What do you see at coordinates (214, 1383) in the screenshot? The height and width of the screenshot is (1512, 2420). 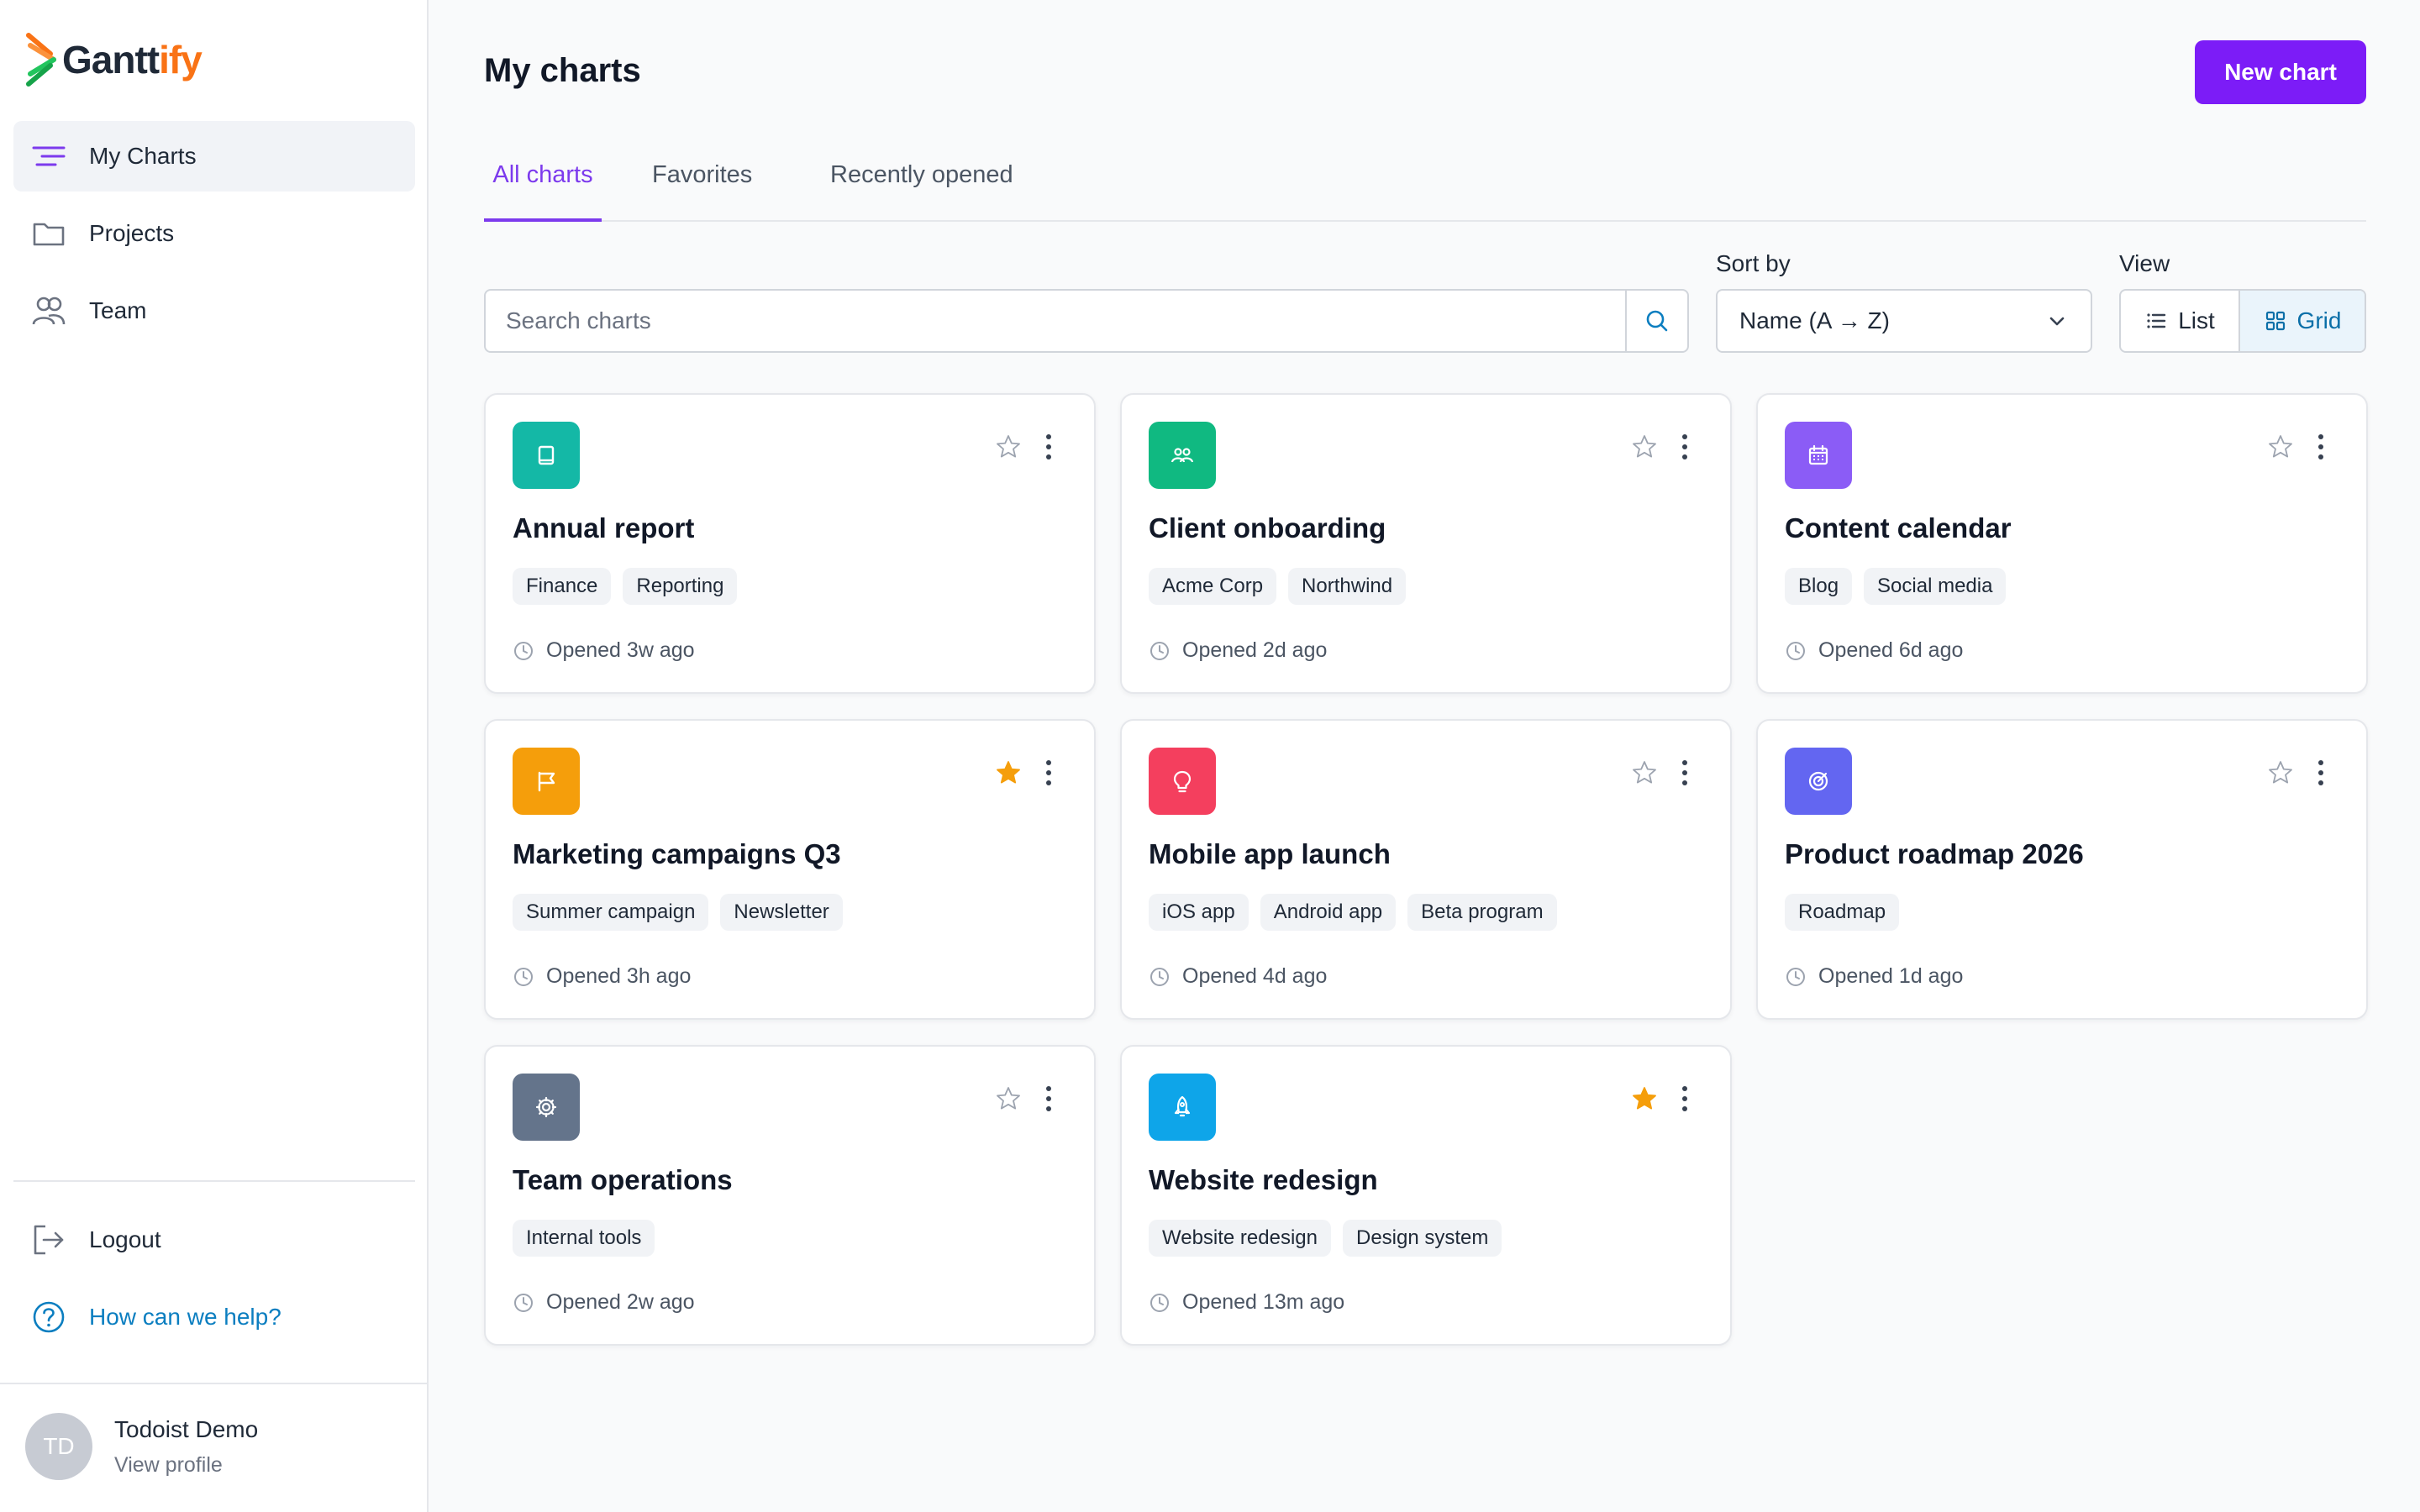 I see `profile-divider` at bounding box center [214, 1383].